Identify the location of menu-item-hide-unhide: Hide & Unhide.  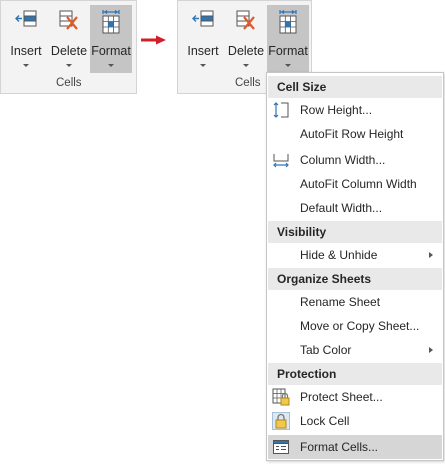
(355, 255).